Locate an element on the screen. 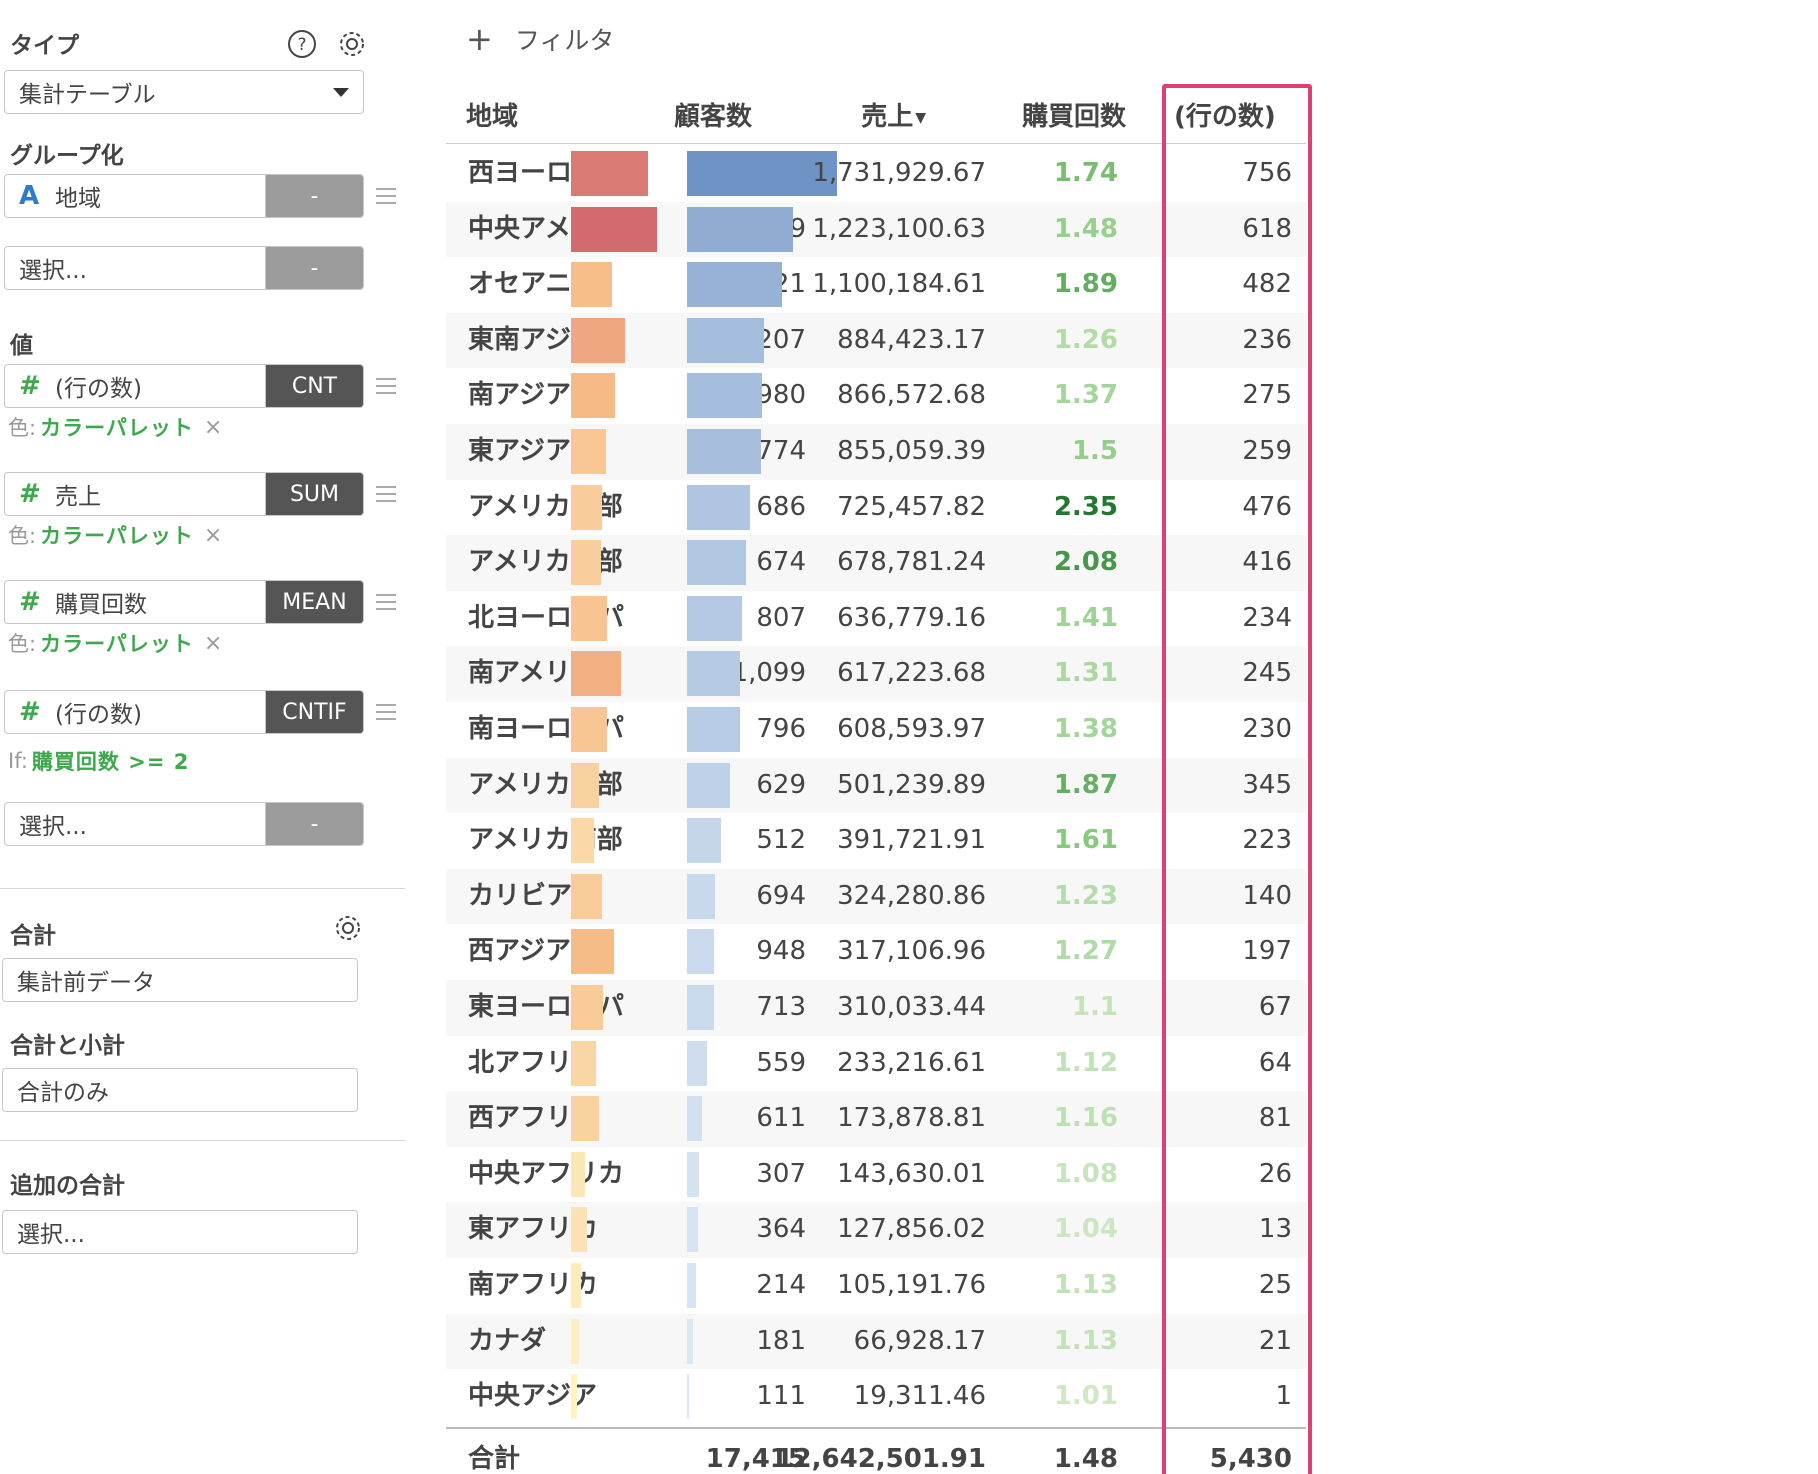 Image resolution: width=1818 pixels, height=1474 pixels. header-region: 地域 is located at coordinates (492, 114).